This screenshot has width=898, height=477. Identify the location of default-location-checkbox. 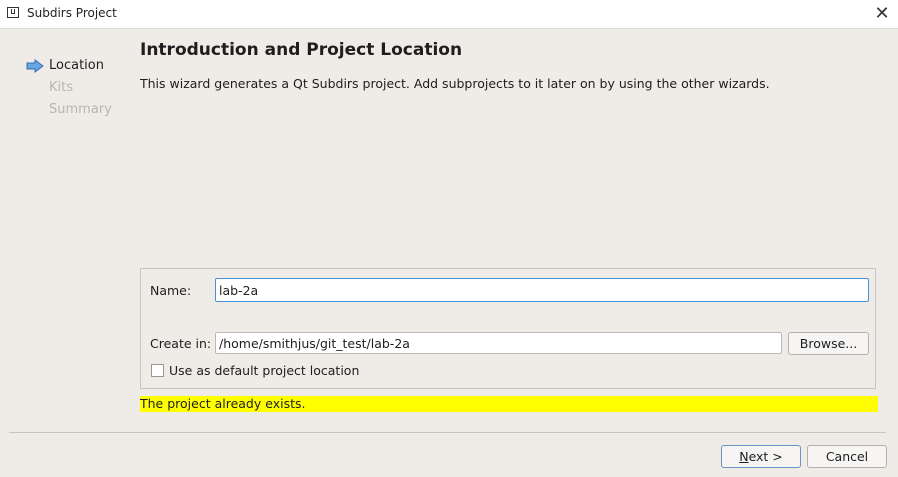
(157, 370).